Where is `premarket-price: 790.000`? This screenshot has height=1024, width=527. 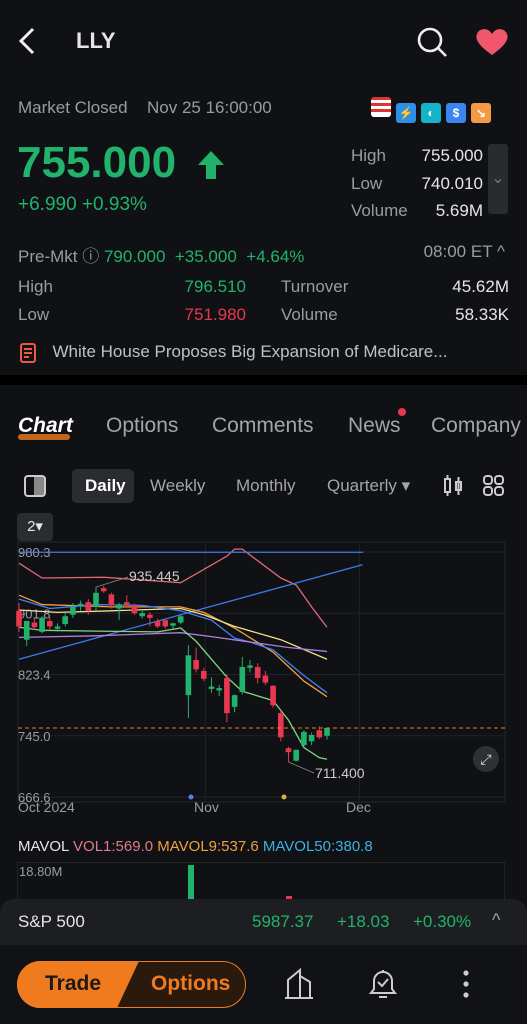
premarket-price: 790.000 is located at coordinates (134, 256).